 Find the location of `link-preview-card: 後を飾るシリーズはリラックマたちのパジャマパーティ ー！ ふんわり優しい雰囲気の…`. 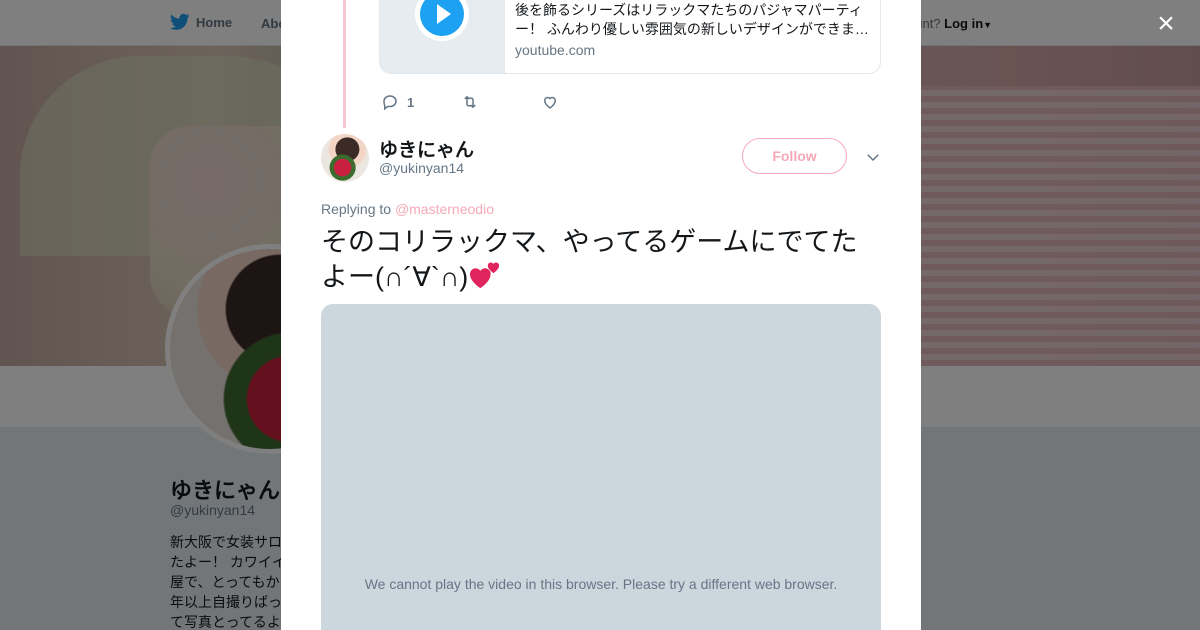

link-preview-card: 後を飾るシリーズはリラックマたちのパジャマパーティ ー！ ふんわり優しい雰囲気の… is located at coordinates (630, 37).